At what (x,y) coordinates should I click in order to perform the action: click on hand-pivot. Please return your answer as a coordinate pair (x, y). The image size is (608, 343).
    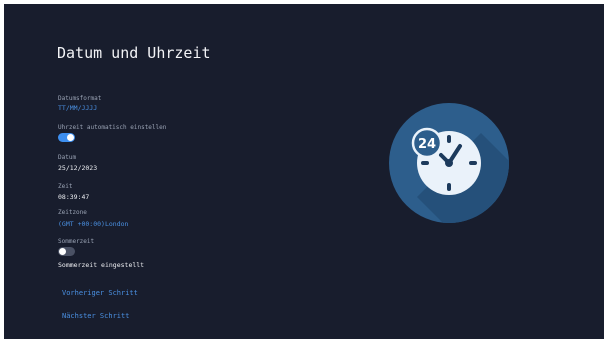
    Looking at the image, I should click on (449, 163).